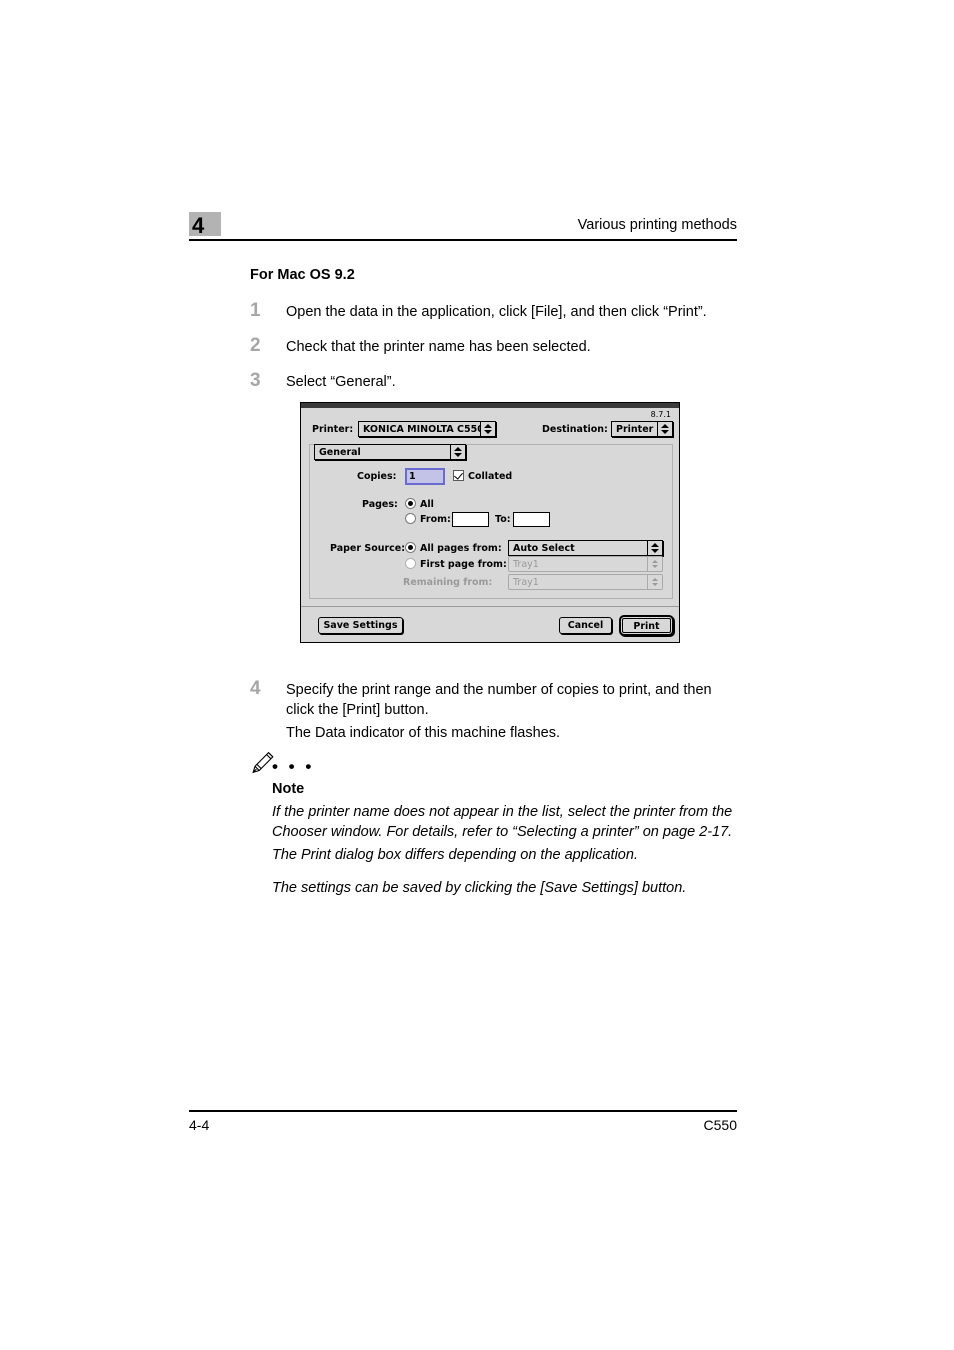  What do you see at coordinates (585, 582) in the screenshot?
I see `remaining-from-select: Tray1` at bounding box center [585, 582].